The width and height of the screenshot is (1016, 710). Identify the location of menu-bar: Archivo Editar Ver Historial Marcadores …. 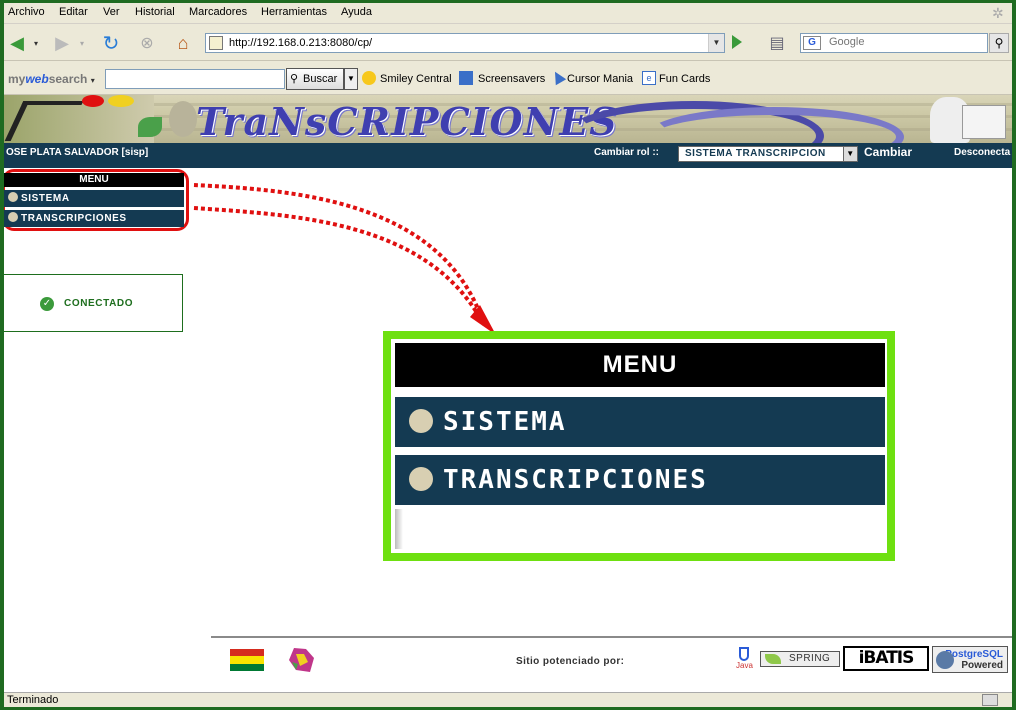
(508, 13).